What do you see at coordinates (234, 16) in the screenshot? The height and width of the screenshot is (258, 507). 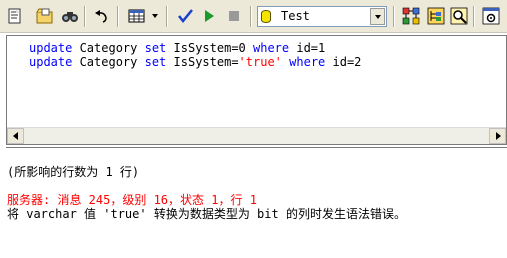 I see `stop-icon` at bounding box center [234, 16].